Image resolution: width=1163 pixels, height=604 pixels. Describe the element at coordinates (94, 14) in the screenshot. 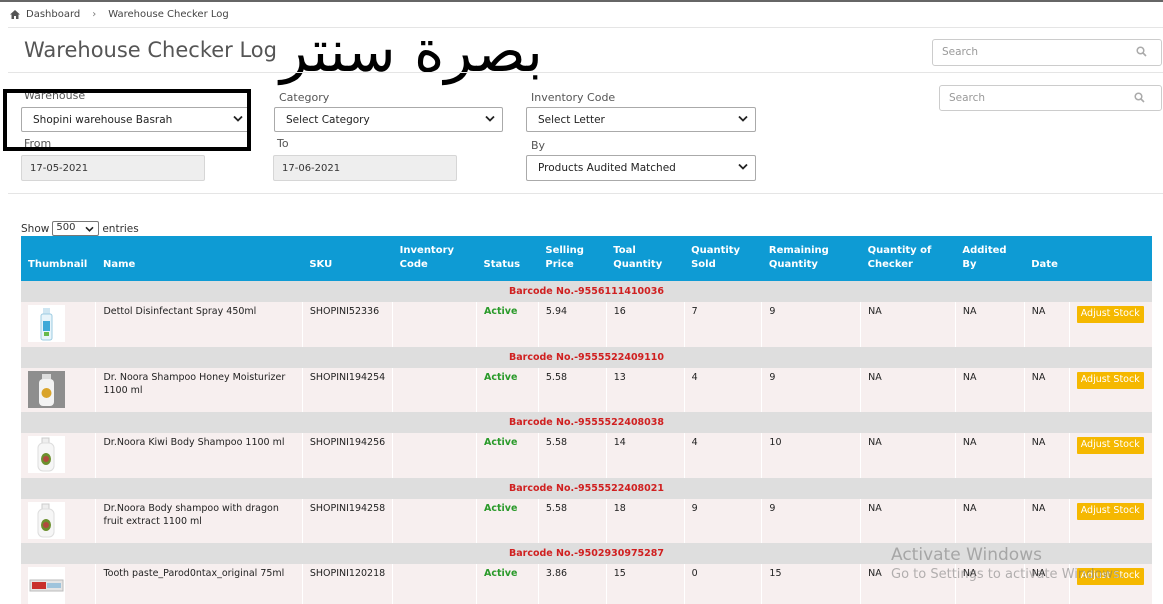

I see `chevron-right-icon: ›` at that location.